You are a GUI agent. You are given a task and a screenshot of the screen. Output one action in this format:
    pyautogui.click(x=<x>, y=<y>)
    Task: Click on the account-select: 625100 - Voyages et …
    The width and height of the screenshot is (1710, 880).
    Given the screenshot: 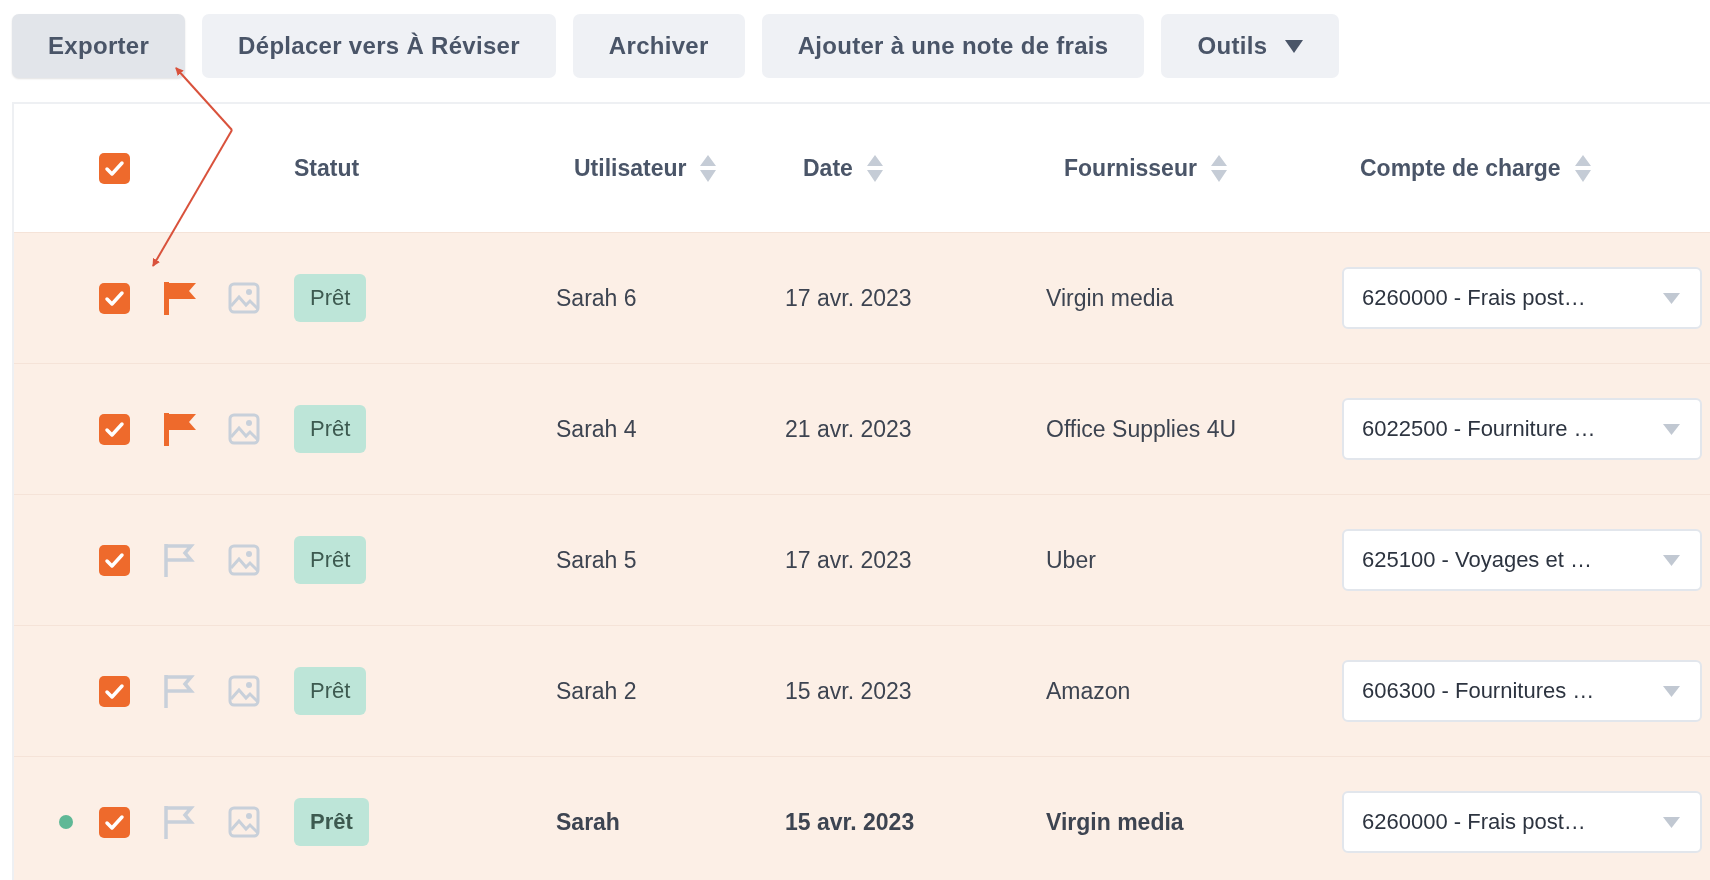 What is the action you would take?
    pyautogui.click(x=1522, y=560)
    